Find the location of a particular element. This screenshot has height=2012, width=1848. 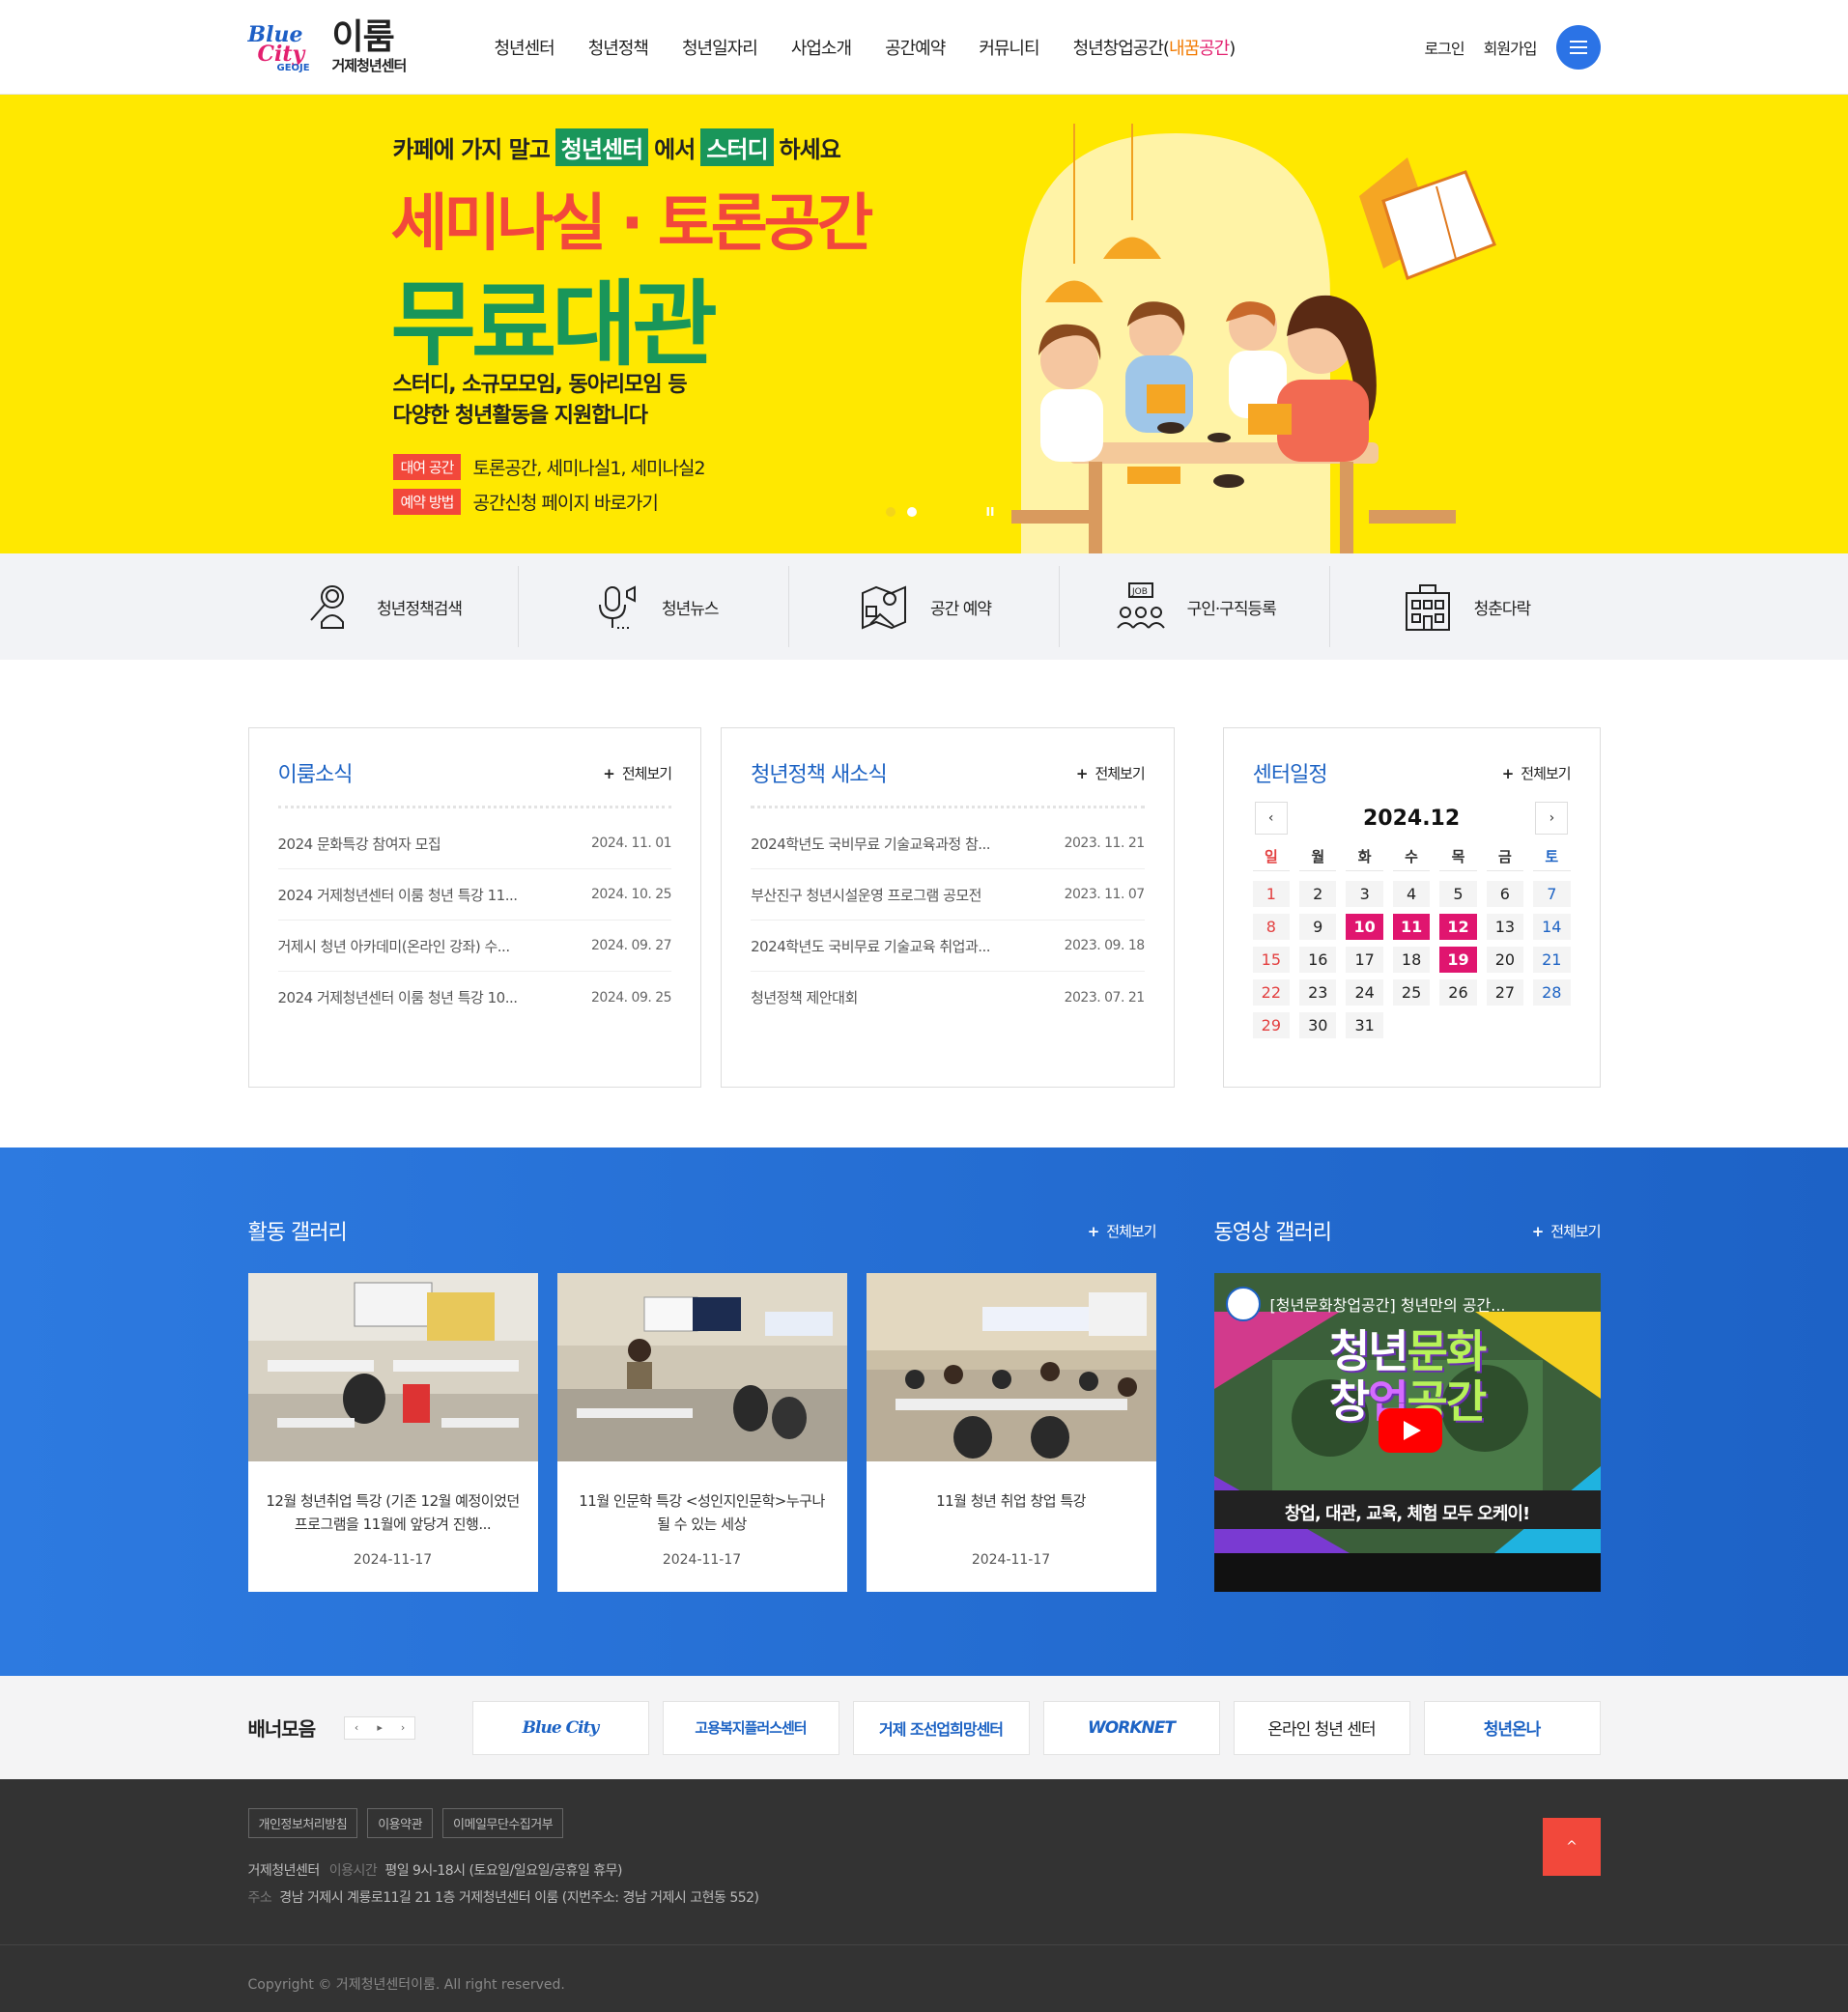

banner-worknet: WORKNET is located at coordinates (1131, 1727).